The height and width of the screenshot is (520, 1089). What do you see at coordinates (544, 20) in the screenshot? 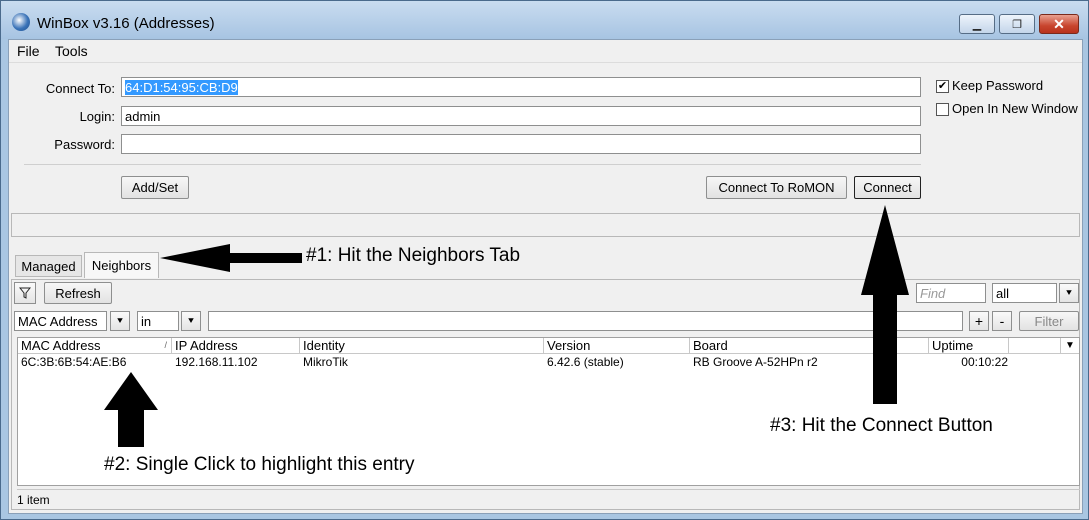
I see `title-bar: WinBox v3.16 (Addresses) ▁ ❐ ✕` at bounding box center [544, 20].